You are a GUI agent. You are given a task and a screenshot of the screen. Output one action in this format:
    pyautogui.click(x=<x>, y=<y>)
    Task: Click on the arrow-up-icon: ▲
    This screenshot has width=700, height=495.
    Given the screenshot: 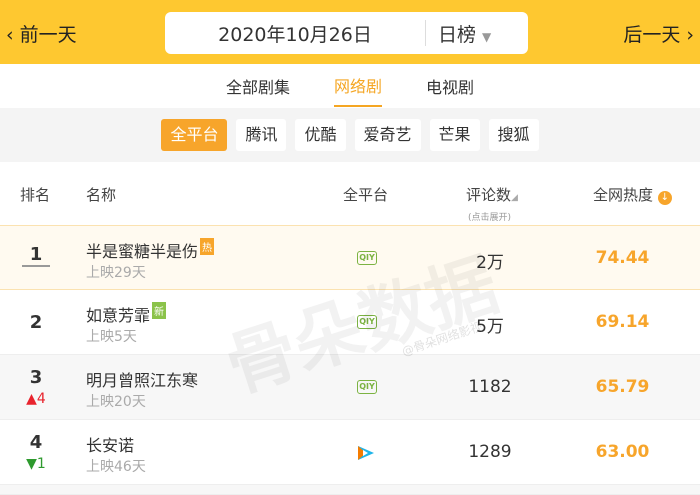 What is the action you would take?
    pyautogui.click(x=31, y=399)
    